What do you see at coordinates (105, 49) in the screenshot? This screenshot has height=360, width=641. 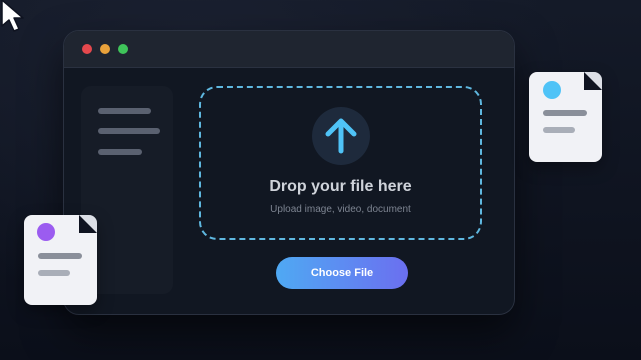 I see `minimize-window-button` at bounding box center [105, 49].